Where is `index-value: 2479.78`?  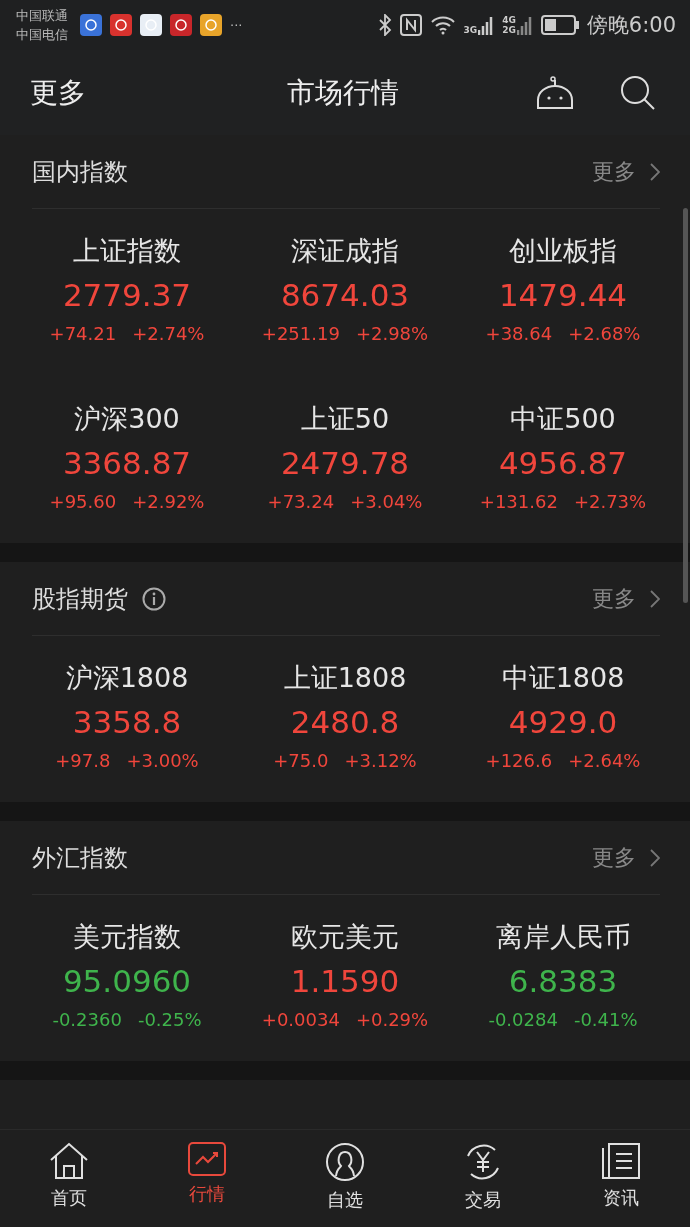
index-value: 2479.78 is located at coordinates (345, 463).